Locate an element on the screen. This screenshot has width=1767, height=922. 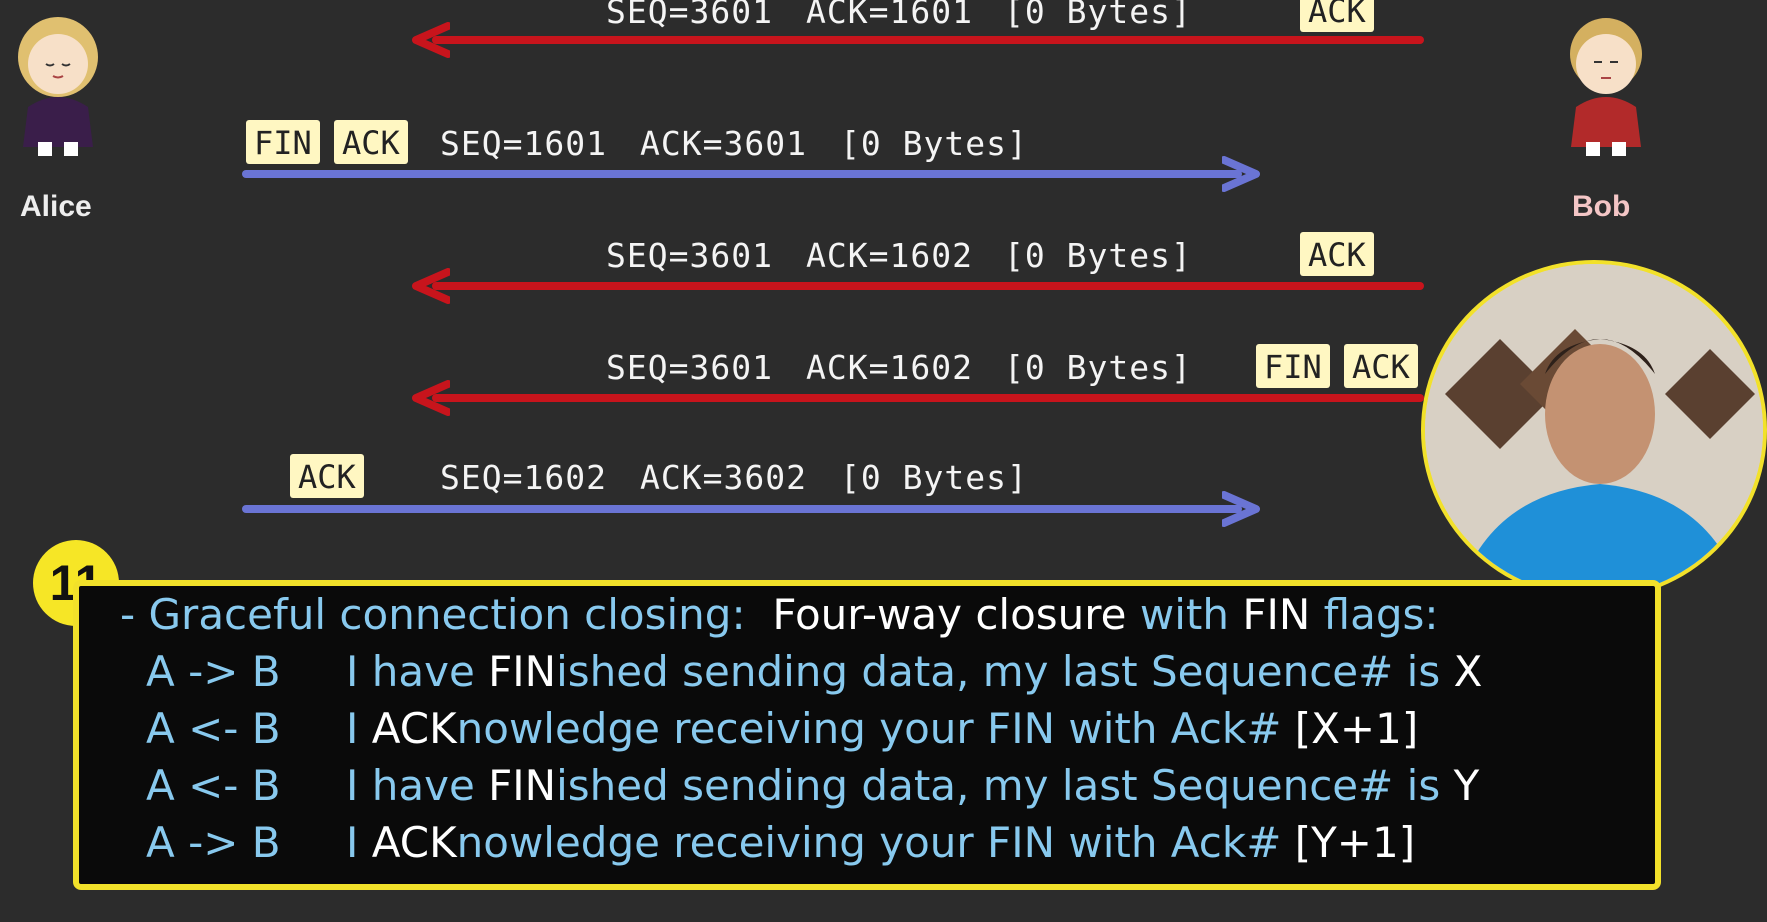
message-3-arrowhead is located at coordinates (431, 398).